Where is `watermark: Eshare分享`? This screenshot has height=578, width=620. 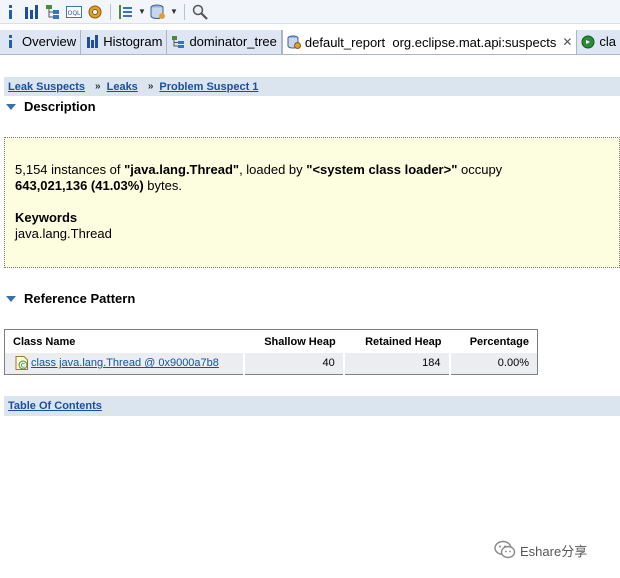 watermark: Eshare分享 is located at coordinates (540, 550).